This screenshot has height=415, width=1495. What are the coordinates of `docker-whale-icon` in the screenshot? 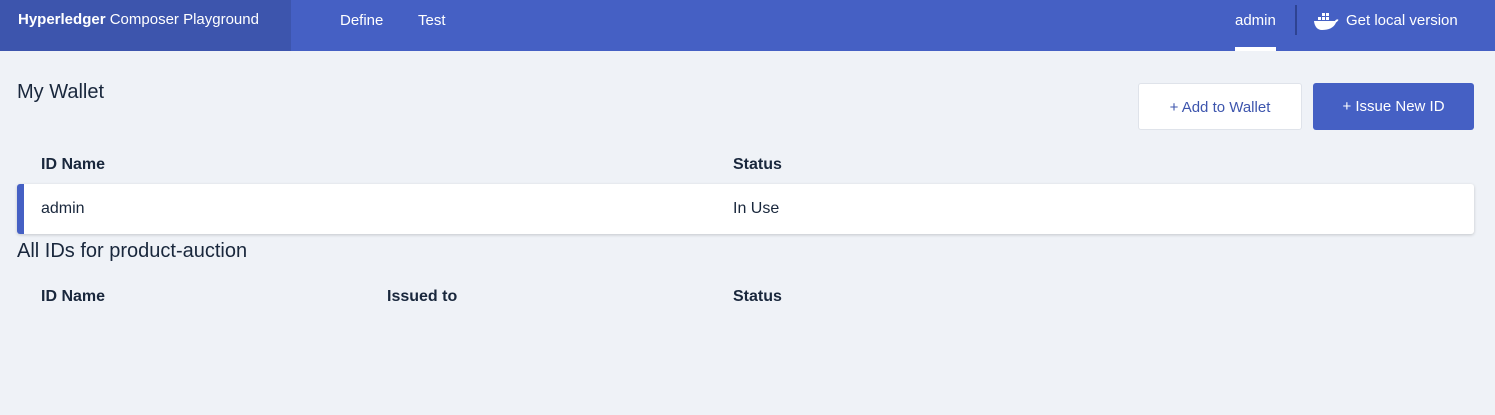 It's located at (1326, 21).